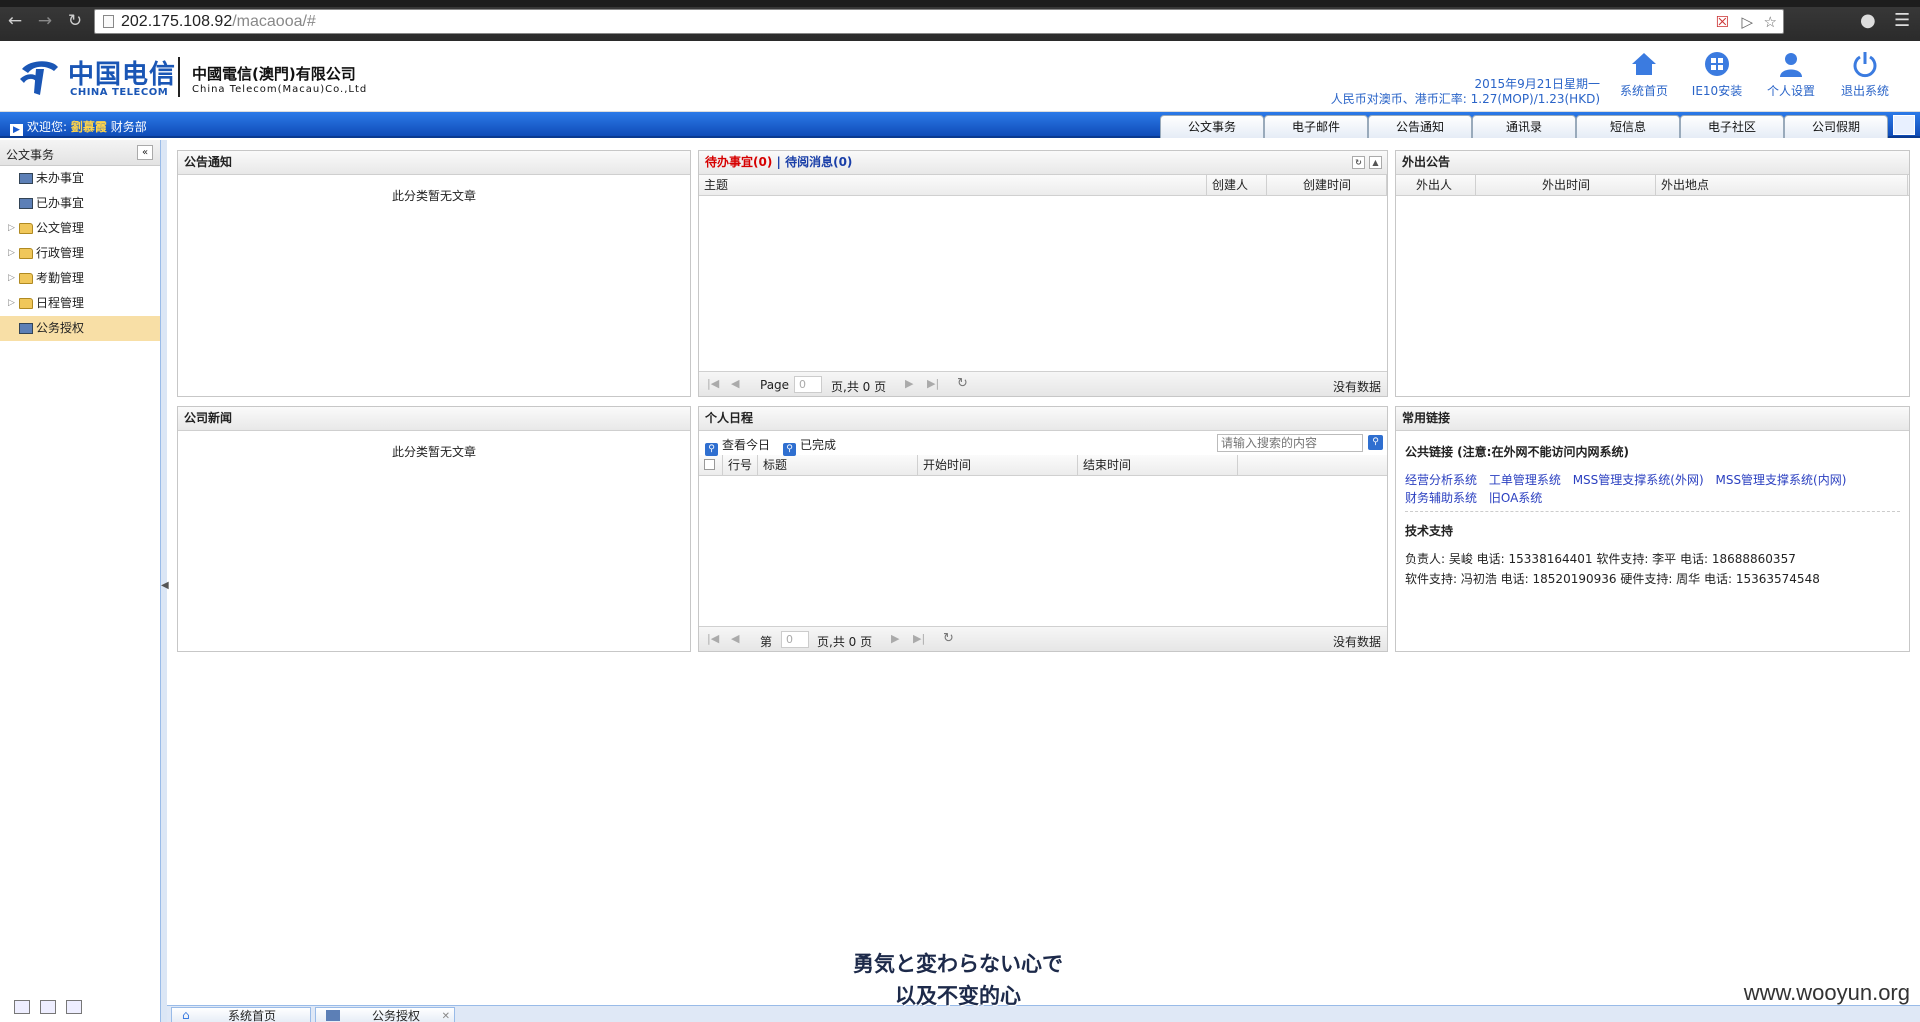  What do you see at coordinates (1212, 126) in the screenshot?
I see `tab-documents: 公文事务` at bounding box center [1212, 126].